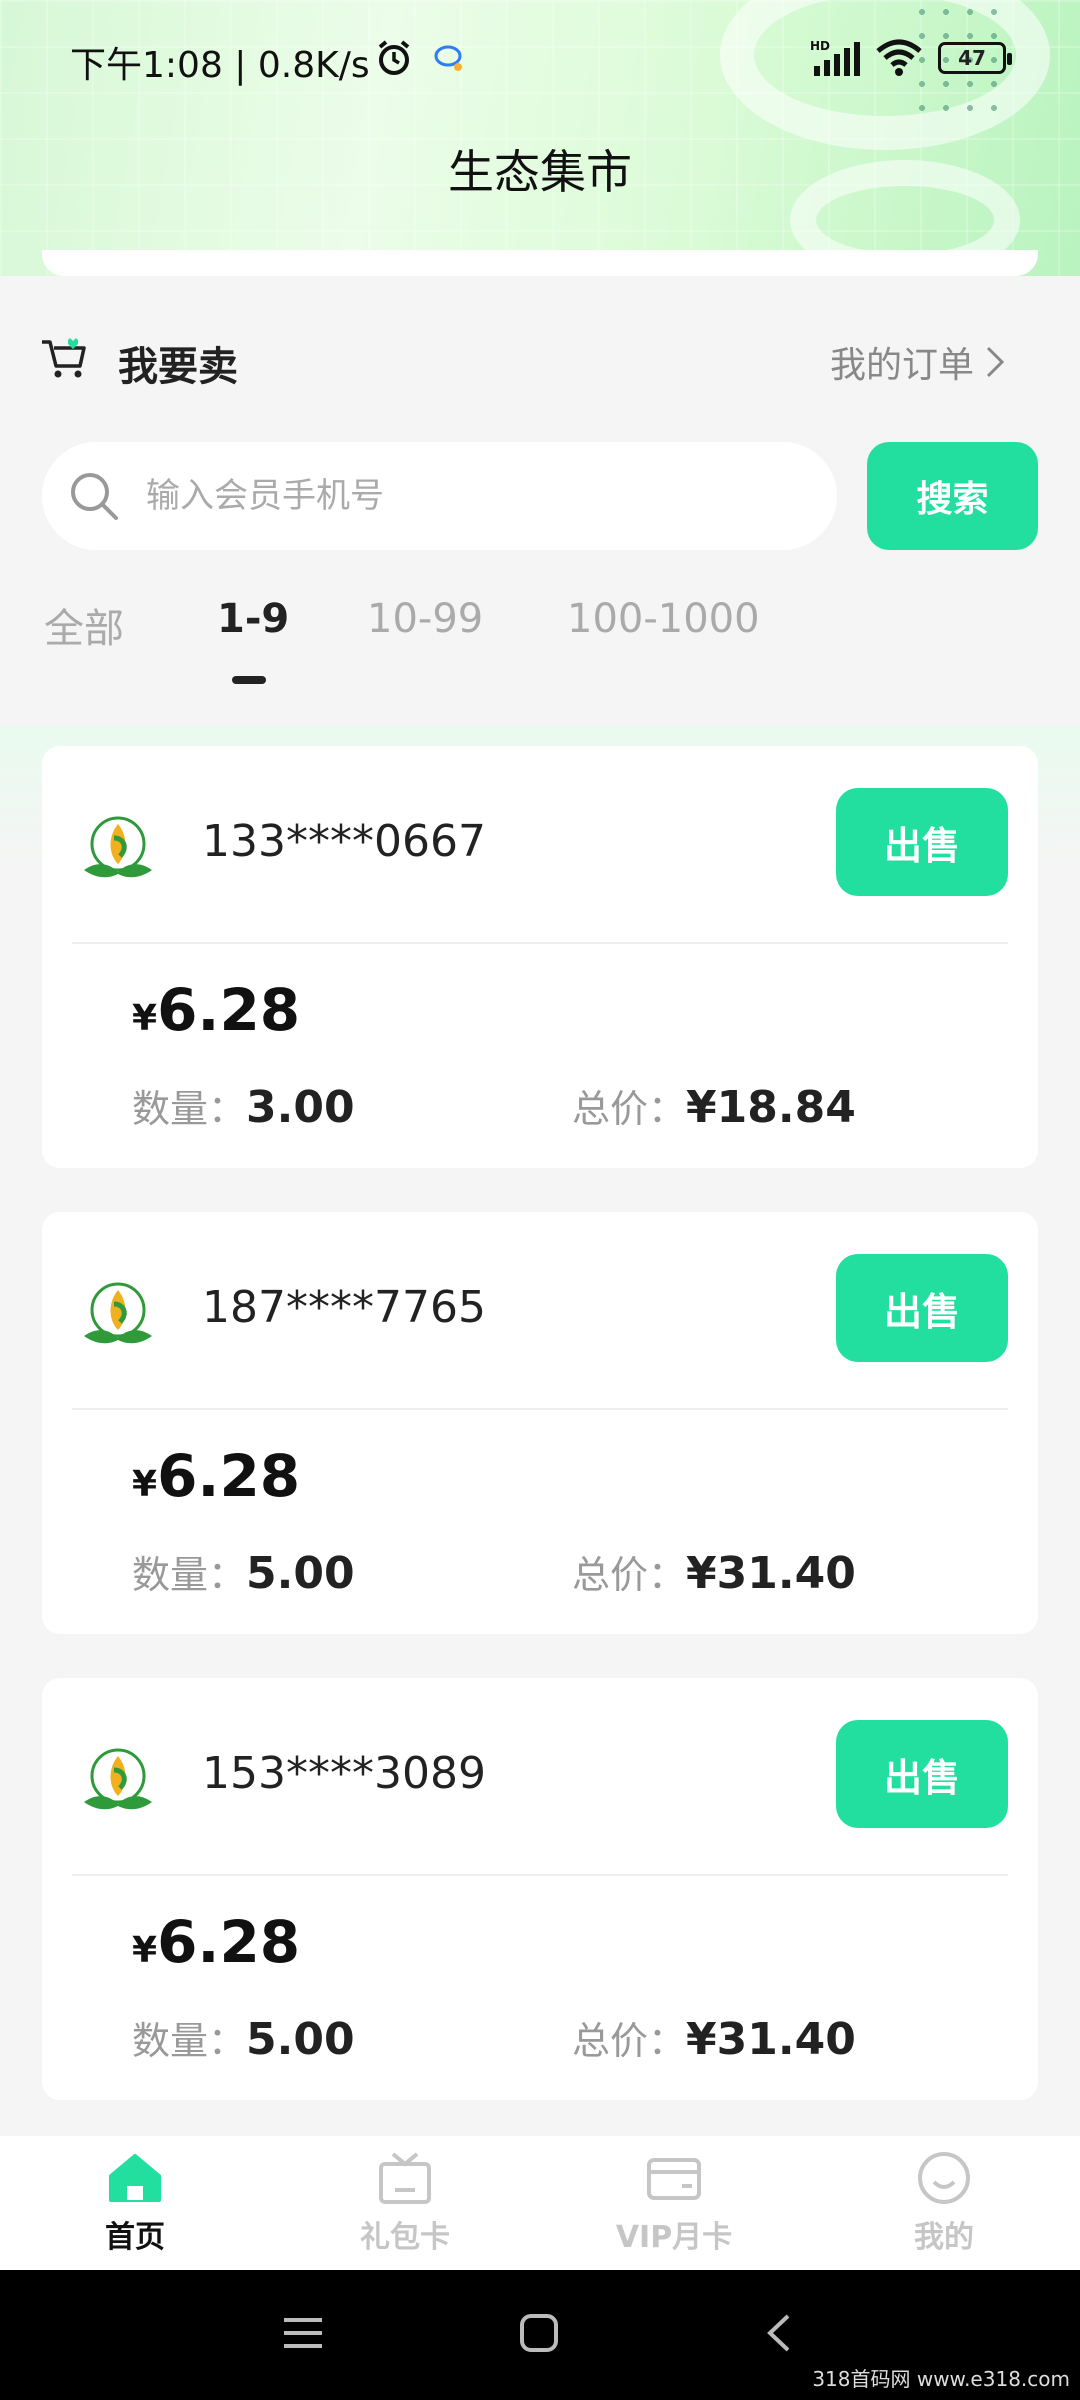  What do you see at coordinates (781, 2333) in the screenshot?
I see `back-icon` at bounding box center [781, 2333].